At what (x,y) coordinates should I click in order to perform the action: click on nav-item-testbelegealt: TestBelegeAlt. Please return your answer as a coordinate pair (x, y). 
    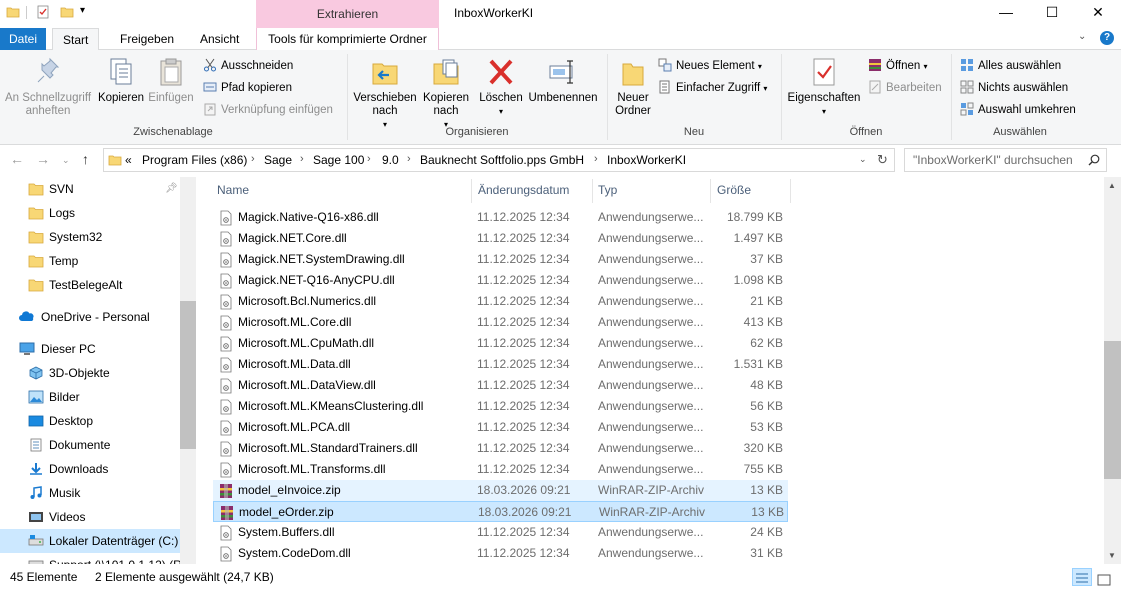
    Looking at the image, I should click on (90, 285).